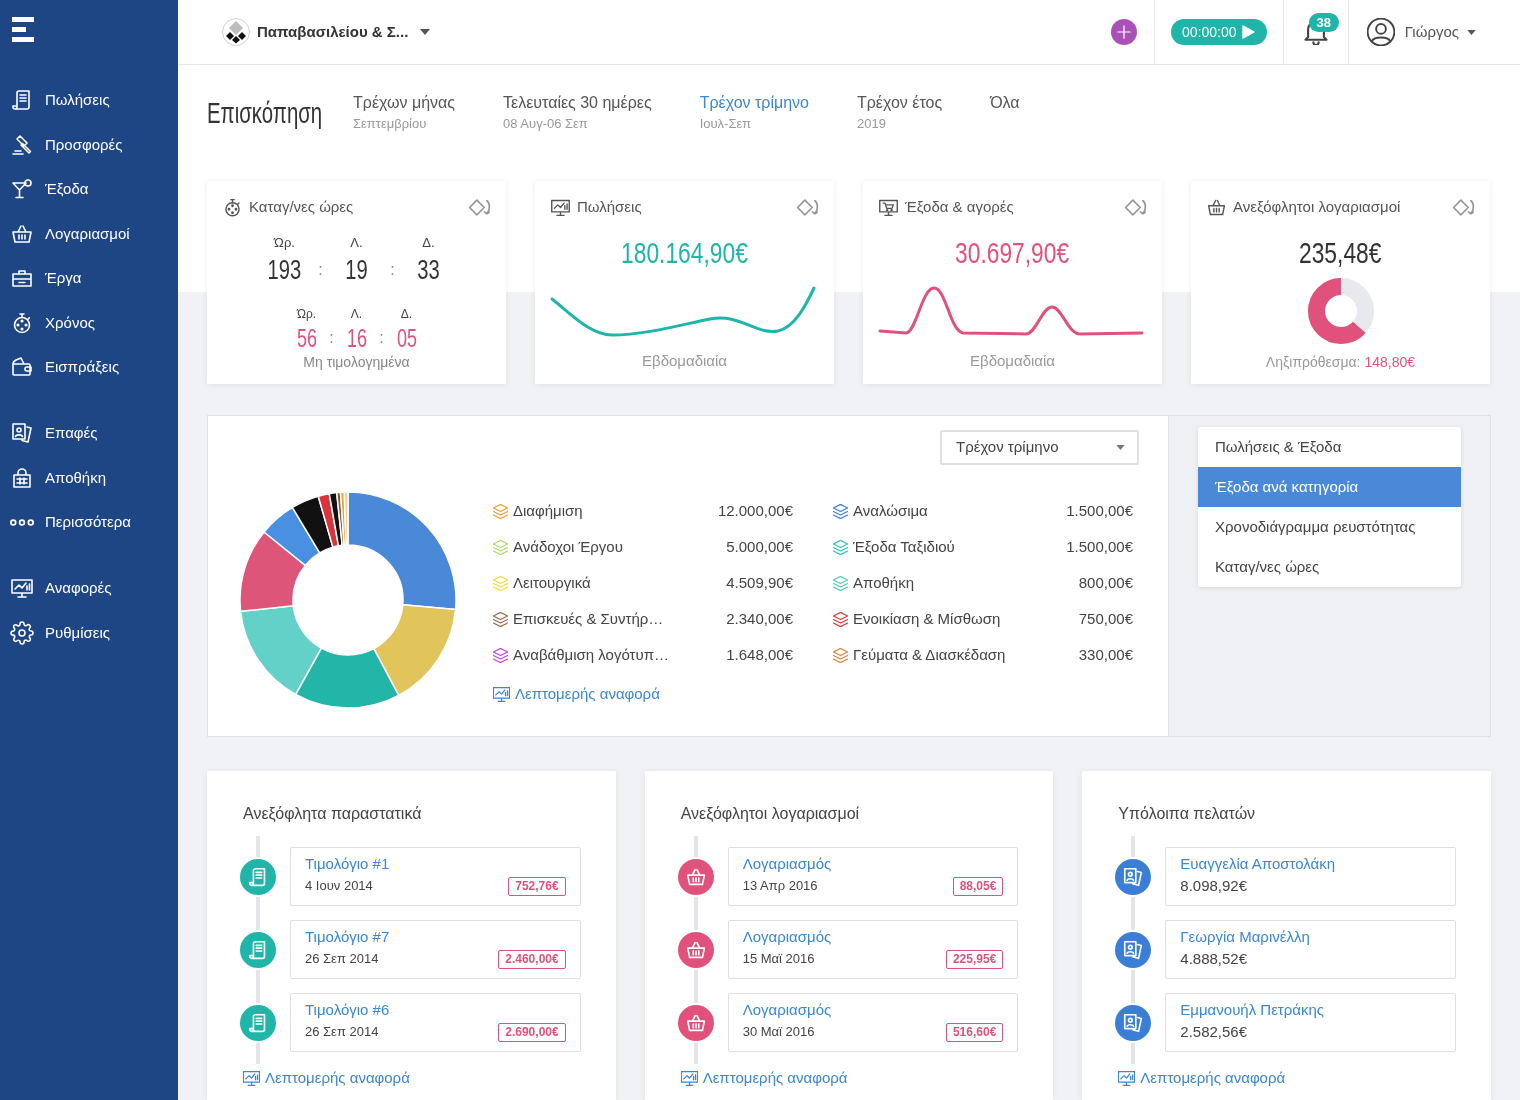 Image resolution: width=1520 pixels, height=1100 pixels. I want to click on customer-balance: 2.582,56€, so click(1214, 1032).